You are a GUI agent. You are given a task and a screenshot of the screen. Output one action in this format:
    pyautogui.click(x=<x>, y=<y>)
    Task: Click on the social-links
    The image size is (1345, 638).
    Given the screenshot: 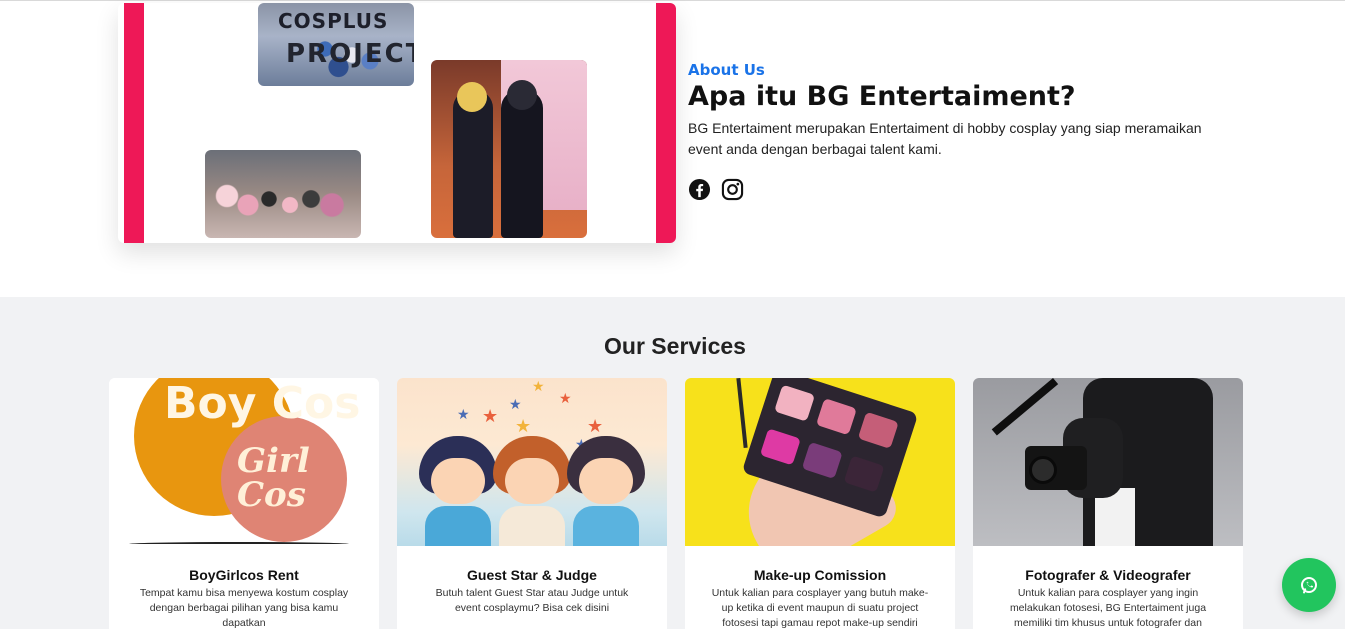 What is the action you would take?
    pyautogui.click(x=716, y=189)
    